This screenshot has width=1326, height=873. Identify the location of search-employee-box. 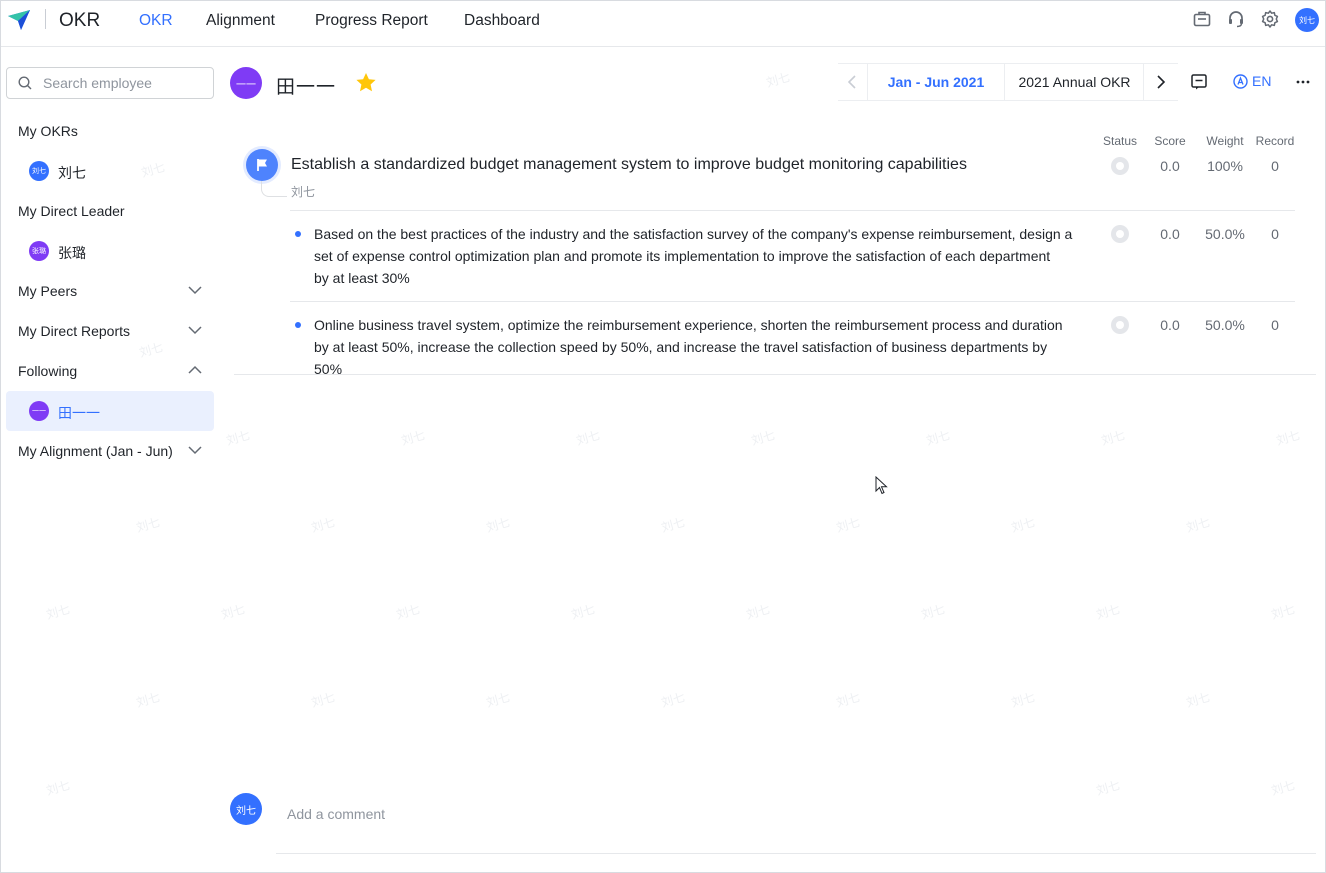
(110, 83).